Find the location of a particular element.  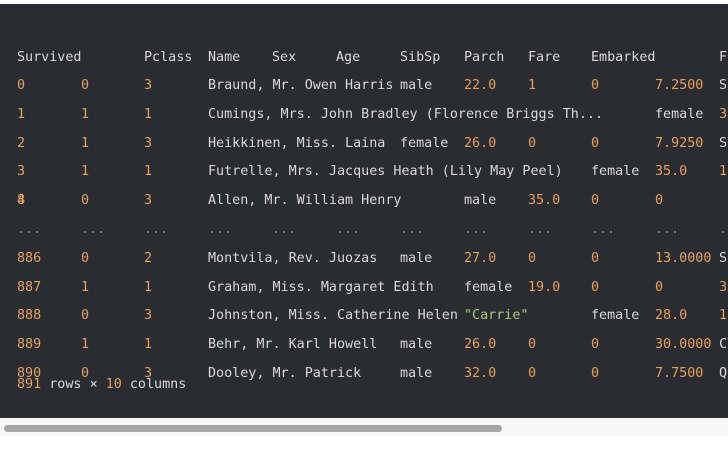

column-header: Parch is located at coordinates (484, 57).